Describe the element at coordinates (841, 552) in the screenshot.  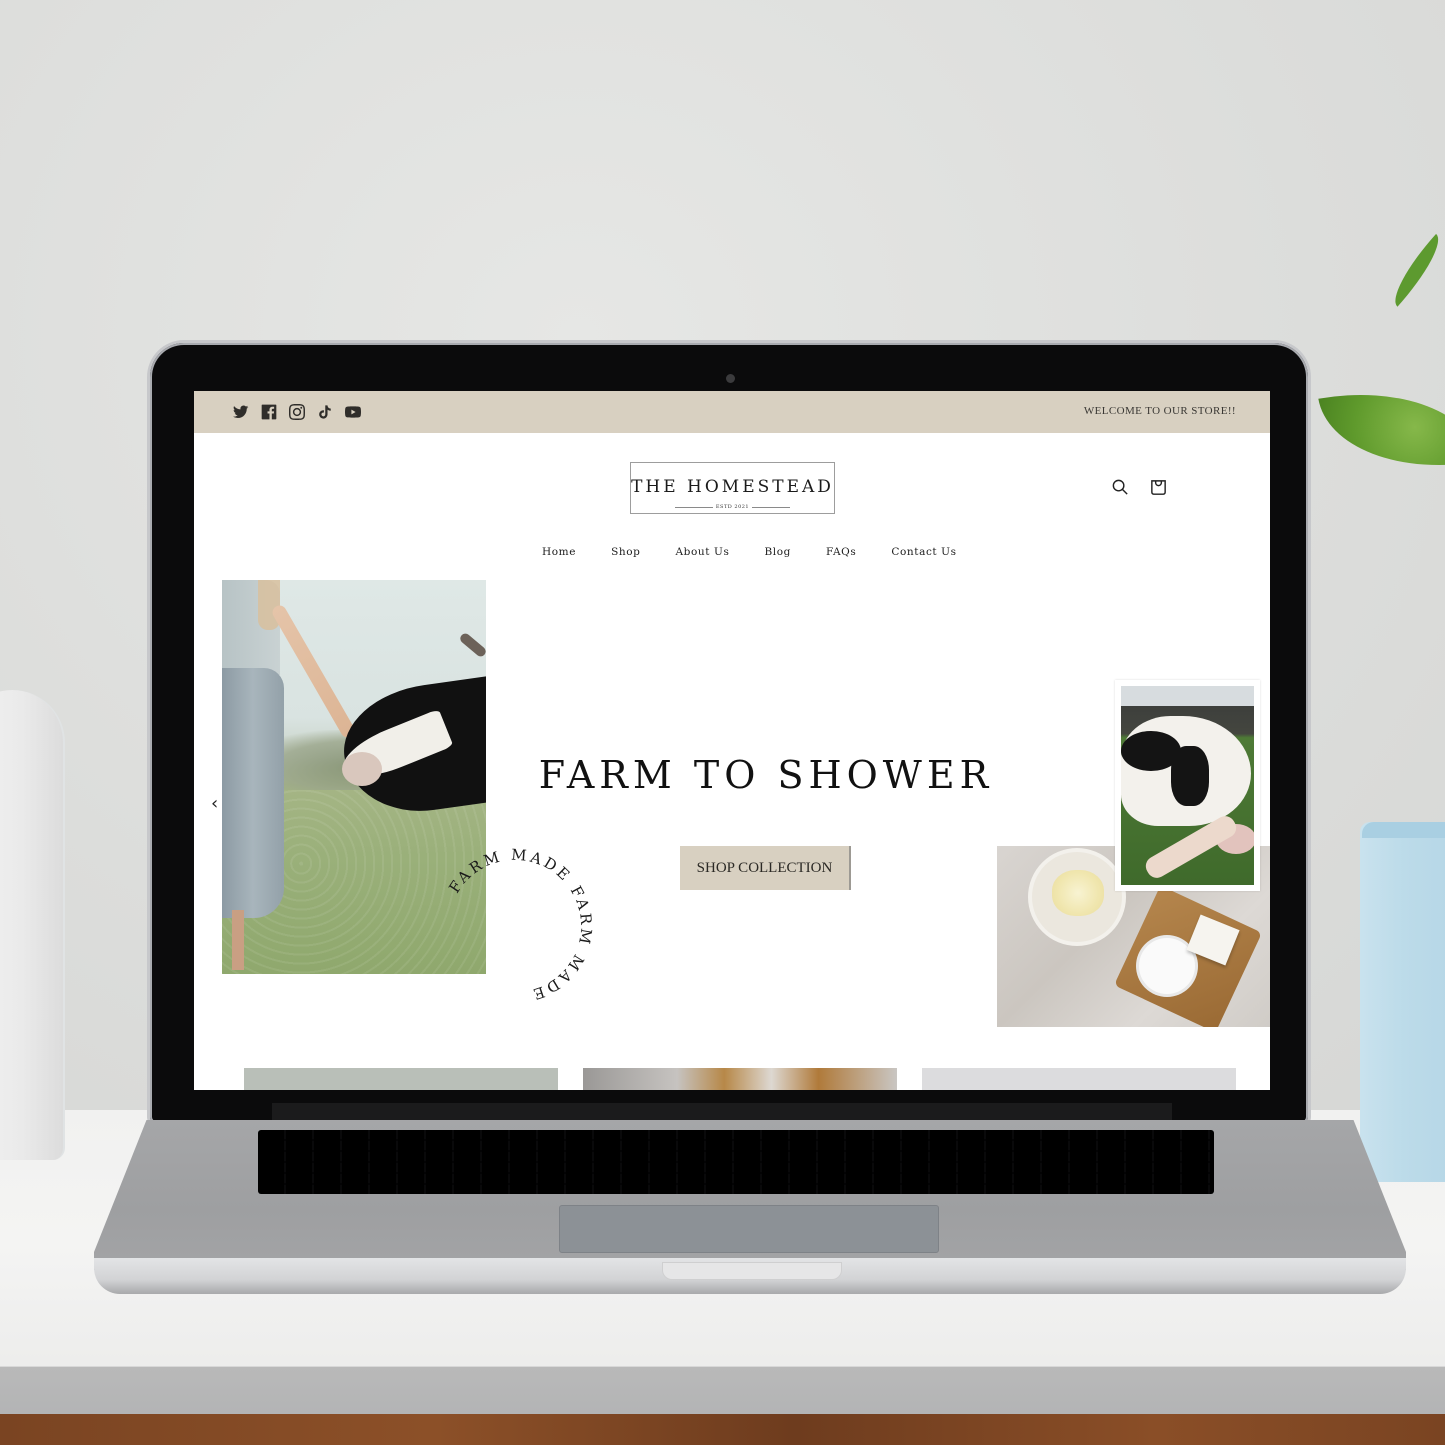
I see `nav-faqs: FAQs` at that location.